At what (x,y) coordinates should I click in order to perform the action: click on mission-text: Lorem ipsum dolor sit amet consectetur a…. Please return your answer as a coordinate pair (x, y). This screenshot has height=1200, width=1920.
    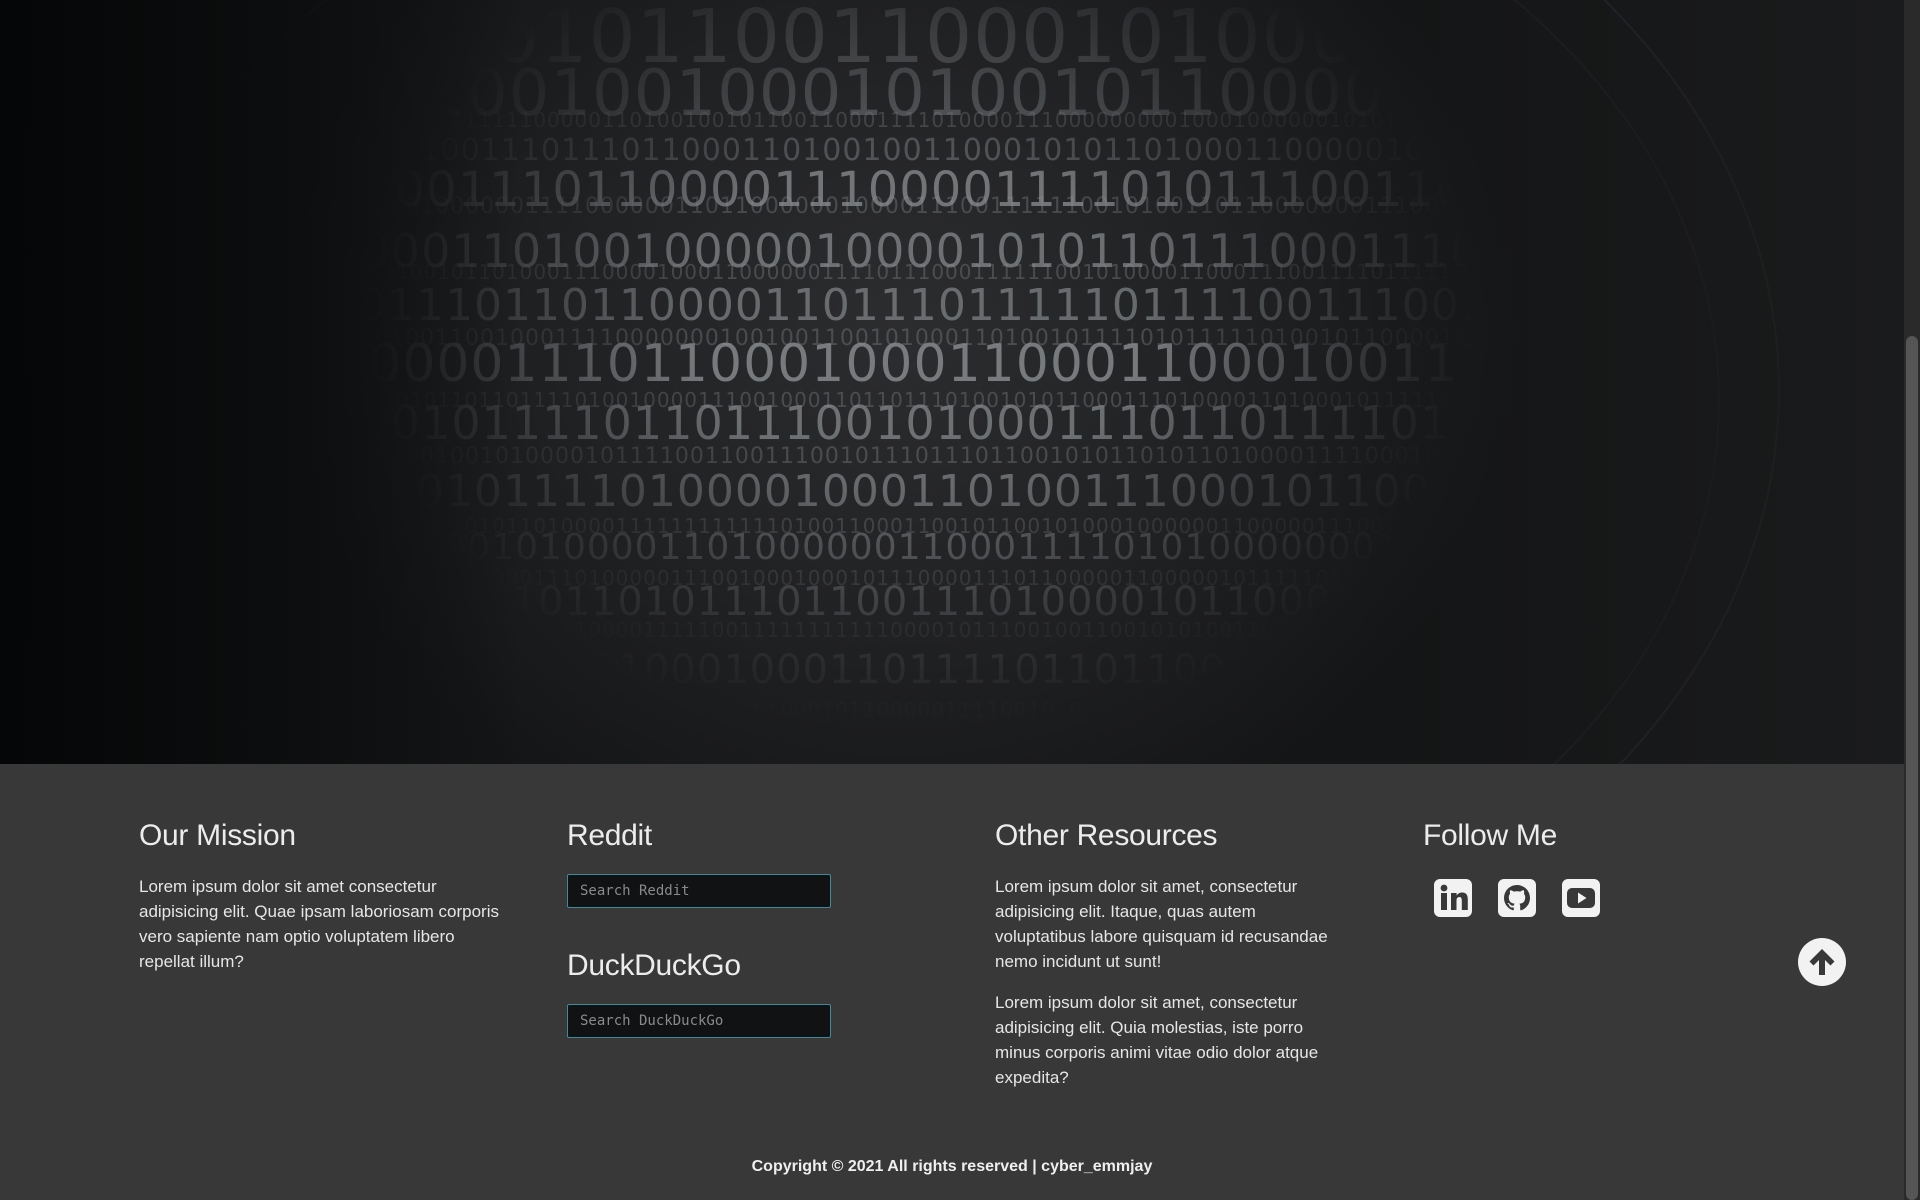
    Looking at the image, I should click on (319, 924).